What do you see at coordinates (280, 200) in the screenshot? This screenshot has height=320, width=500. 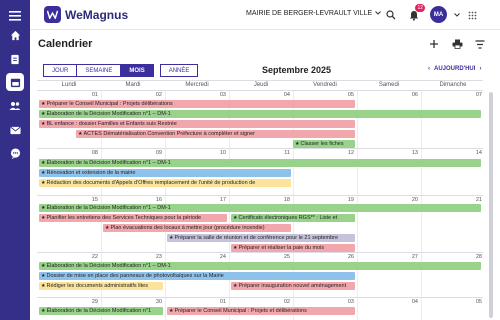 I see `day-number: 18` at bounding box center [280, 200].